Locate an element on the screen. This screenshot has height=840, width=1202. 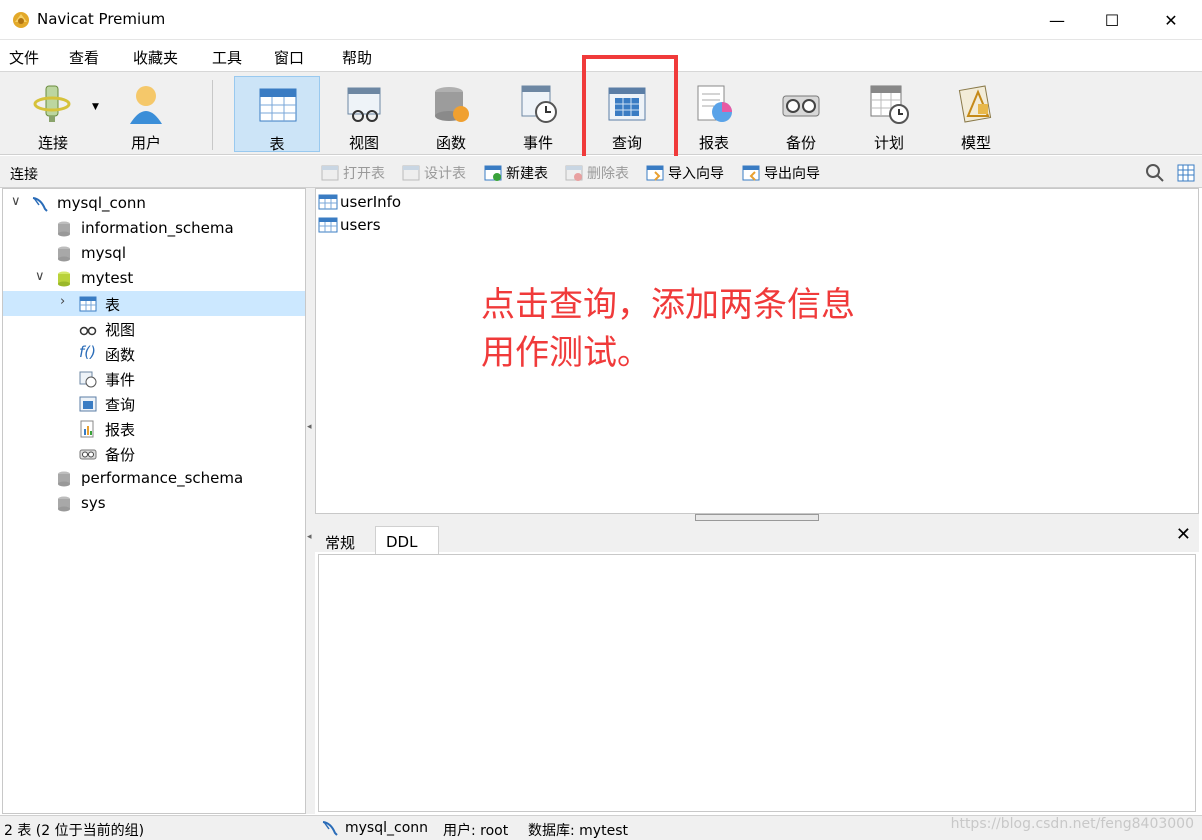
splitter-grip is located at coordinates (757, 517).